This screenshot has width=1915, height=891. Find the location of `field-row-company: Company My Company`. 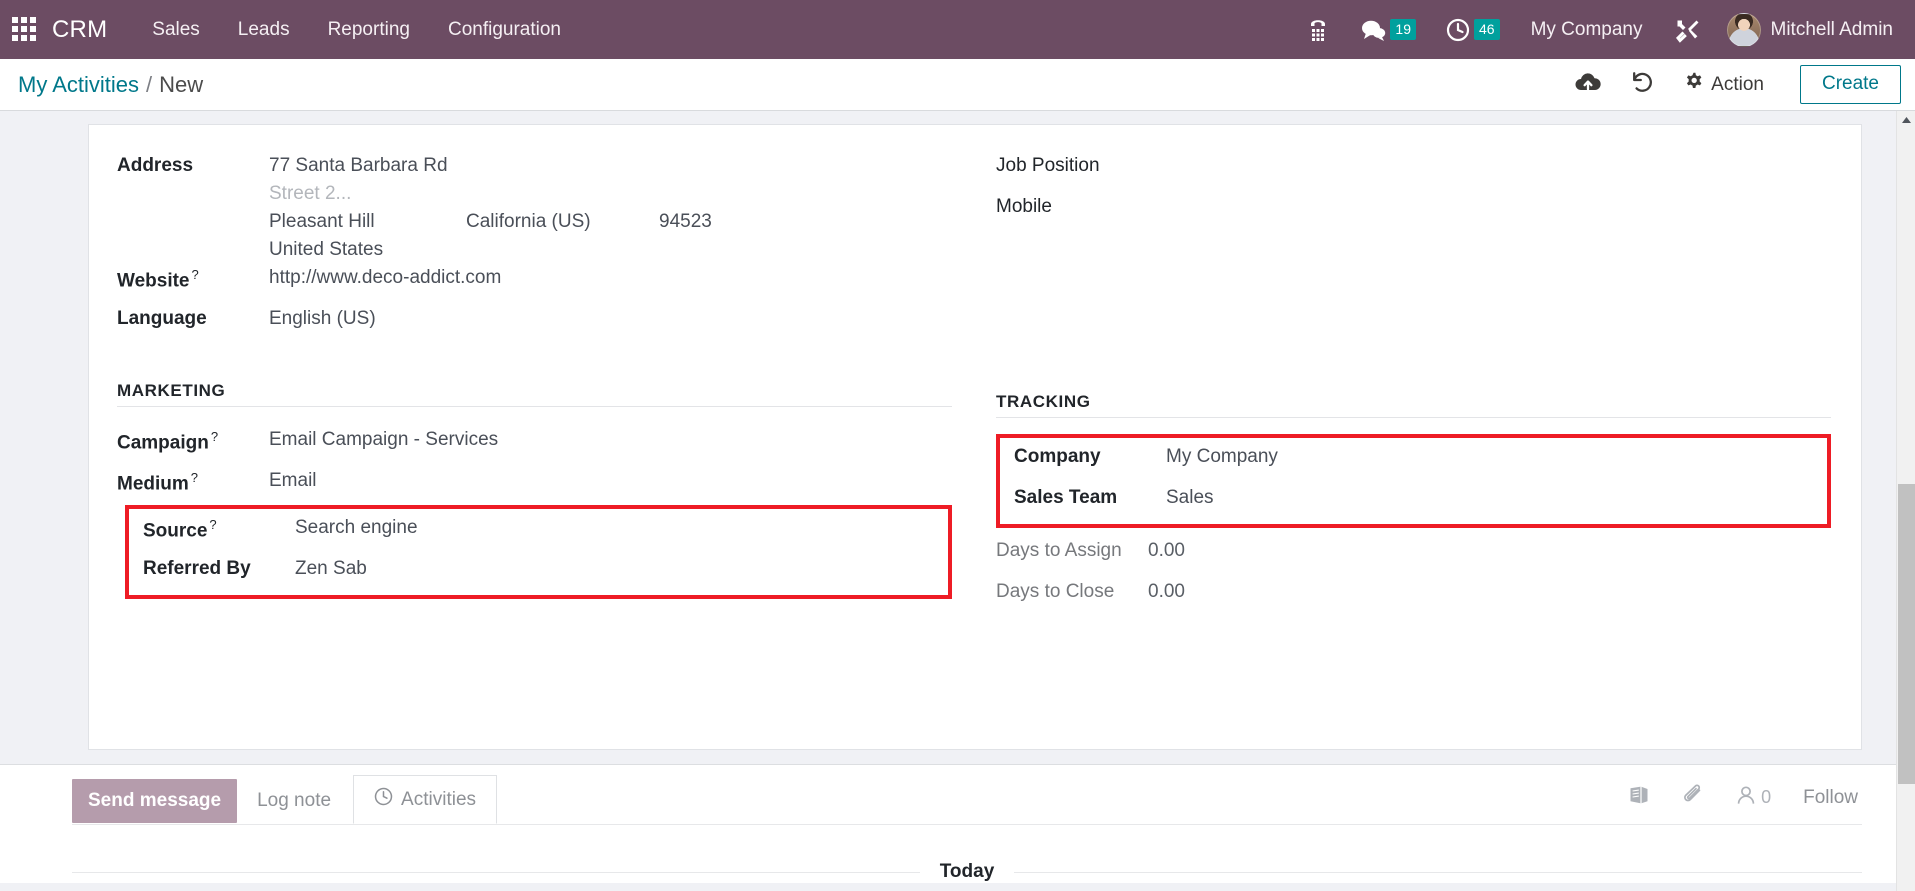

field-row-company: Company My Company is located at coordinates (1416, 460).